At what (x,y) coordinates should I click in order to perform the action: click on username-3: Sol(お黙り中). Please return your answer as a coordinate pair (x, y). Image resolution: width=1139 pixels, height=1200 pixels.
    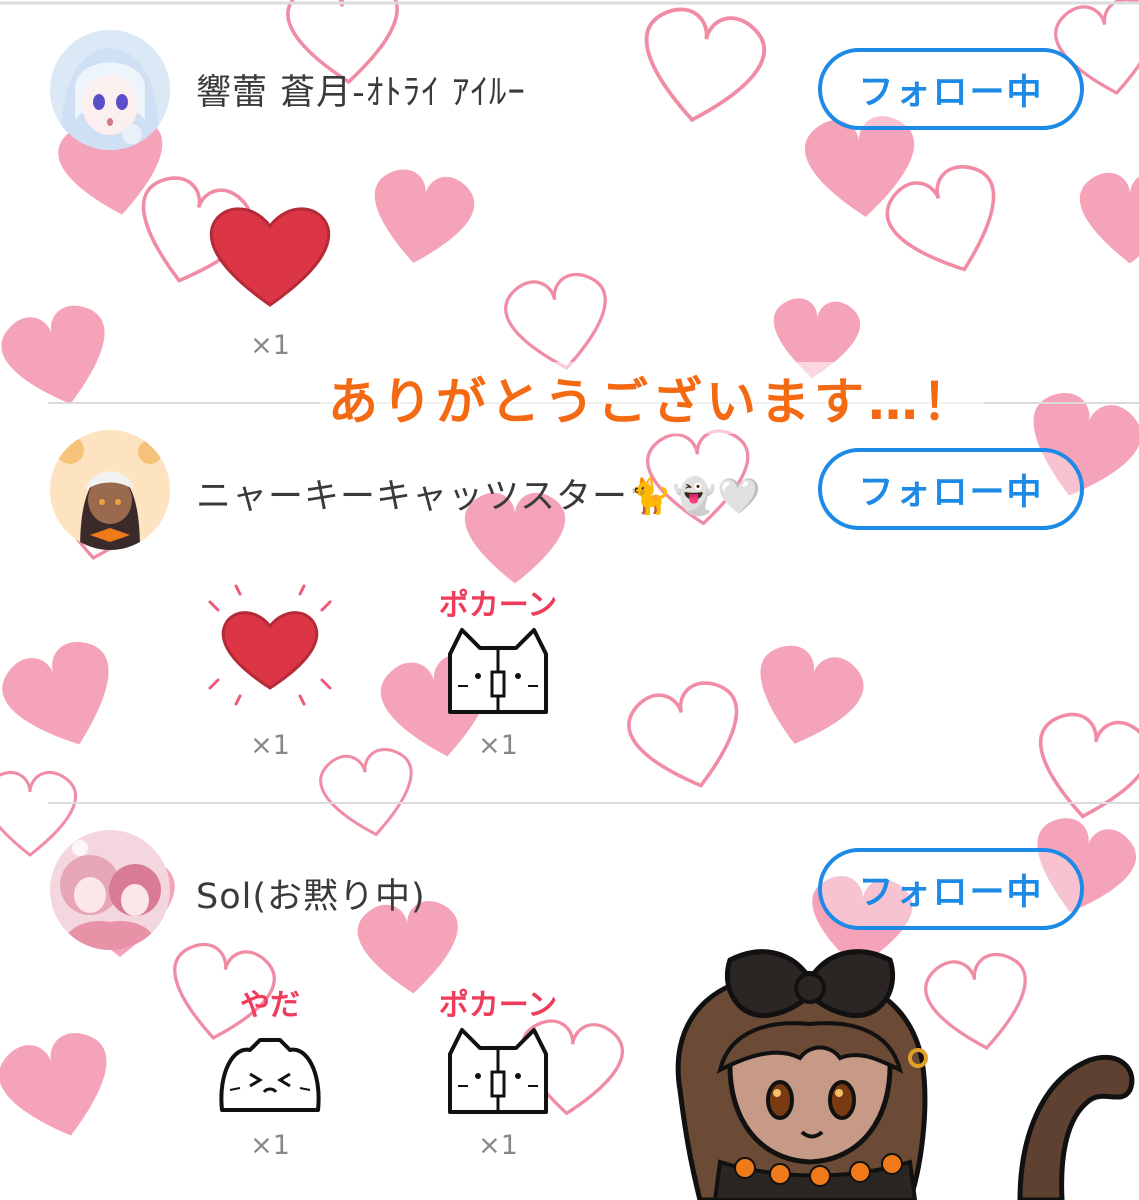
    Looking at the image, I should click on (311, 893).